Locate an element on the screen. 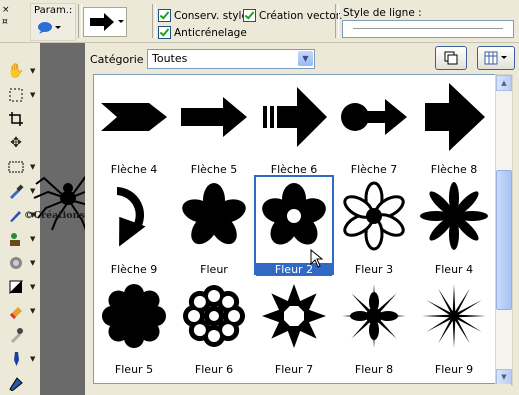 The width and height of the screenshot is (519, 395). presets-control: Param.: is located at coordinates (53, 22).